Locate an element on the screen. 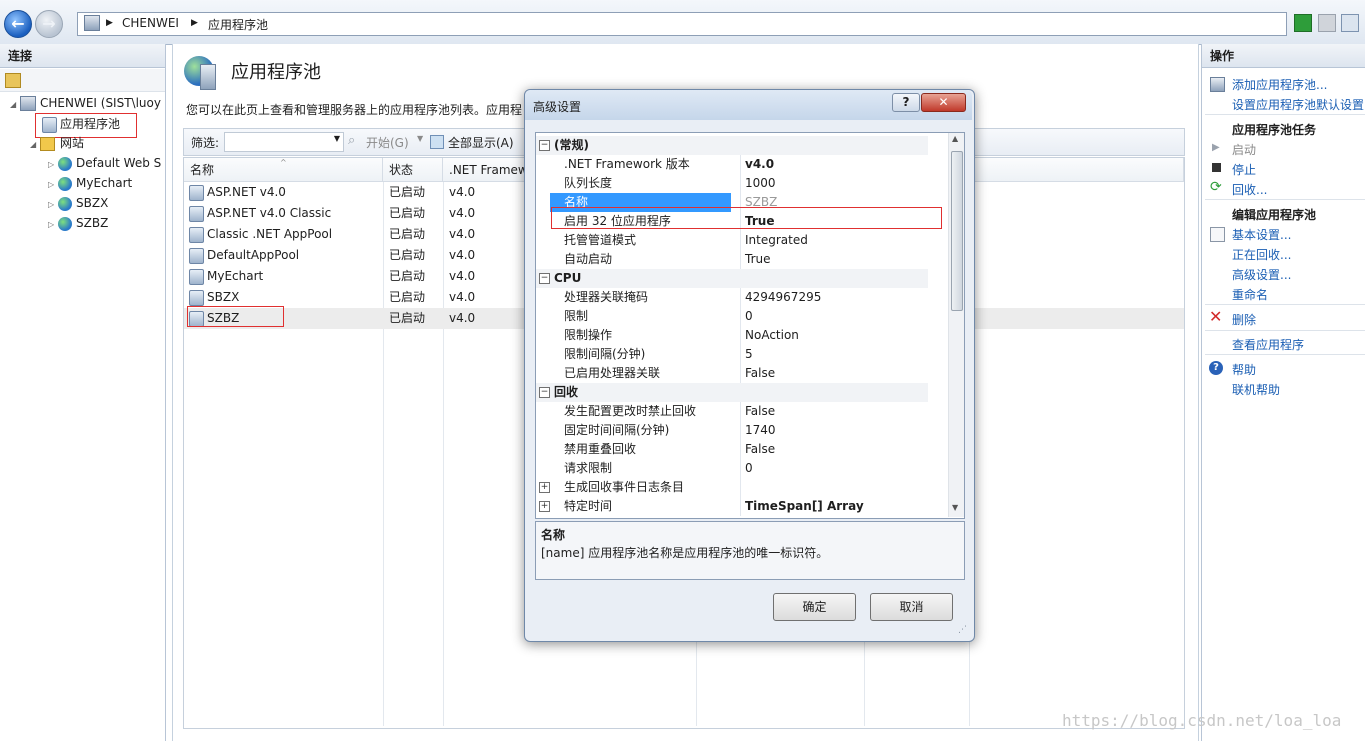 This screenshot has width=1365, height=741. address-bar: ▶ CHENWEI ▶ 应用程序池 is located at coordinates (682, 24).